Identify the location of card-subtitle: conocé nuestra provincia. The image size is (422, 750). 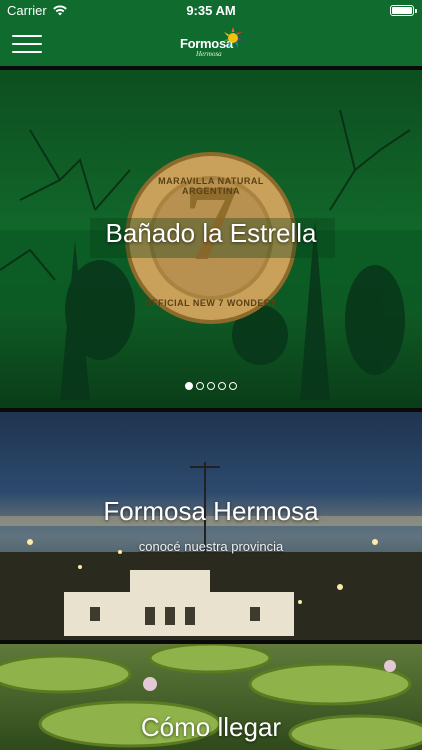
(211, 546).